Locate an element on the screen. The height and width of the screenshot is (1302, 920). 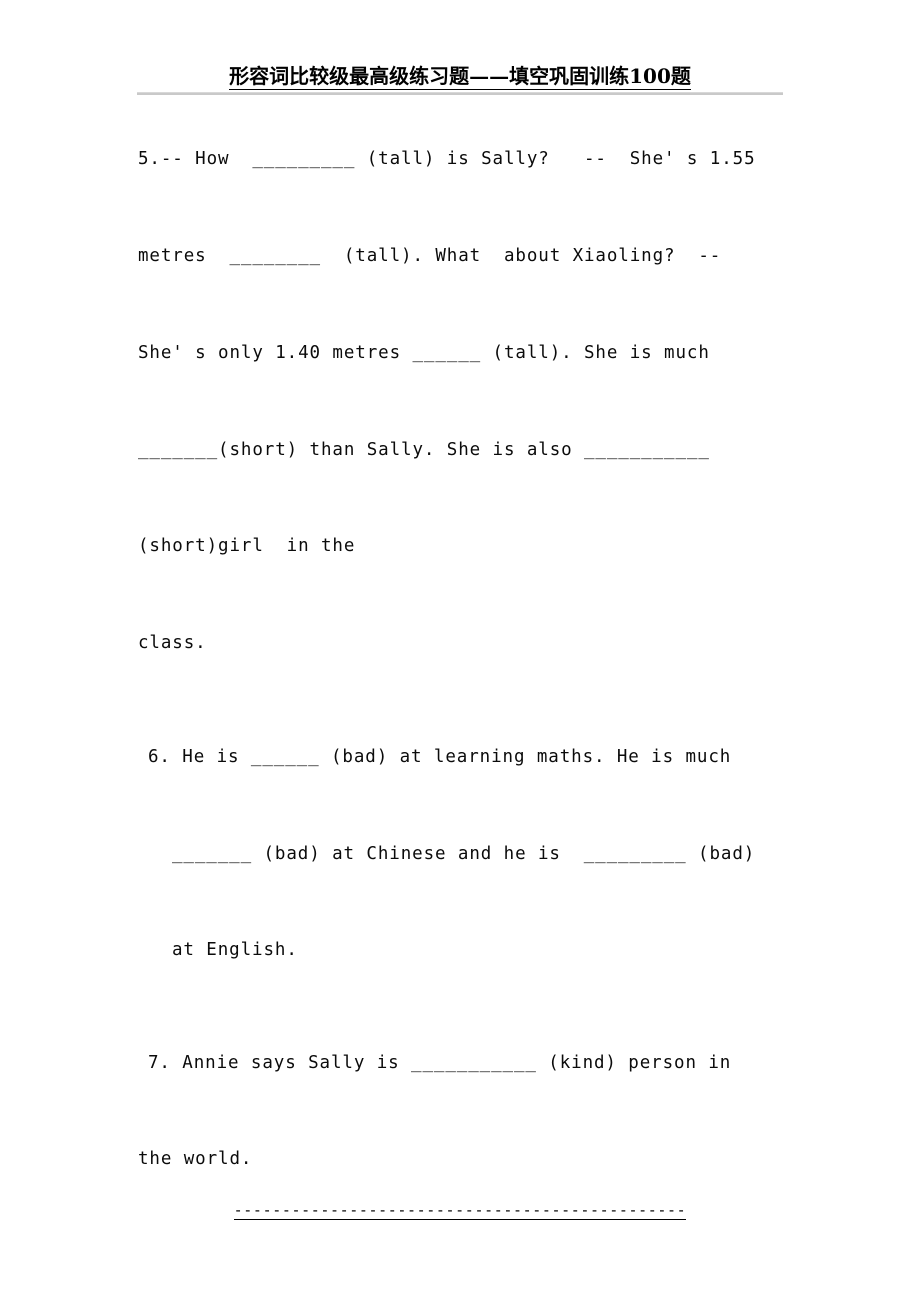
page-title-text: 形容词比较级最高级练习题——填空巩固训练100题 is located at coordinates (460, 77).